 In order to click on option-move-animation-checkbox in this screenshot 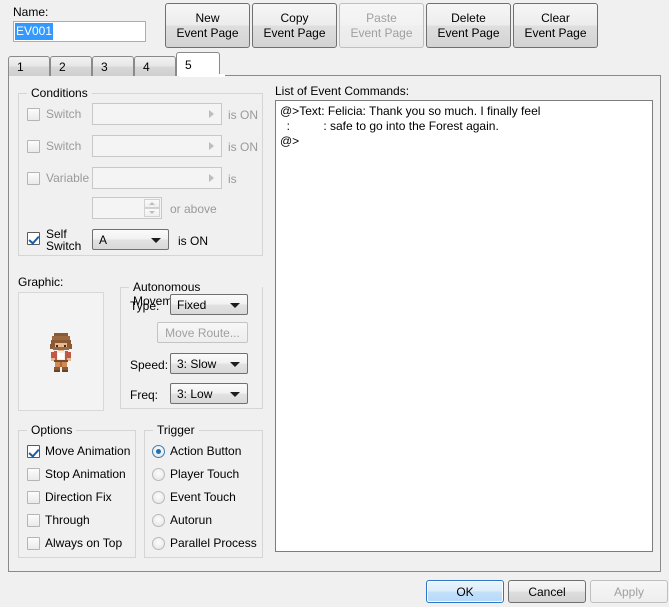, I will do `click(33, 451)`.